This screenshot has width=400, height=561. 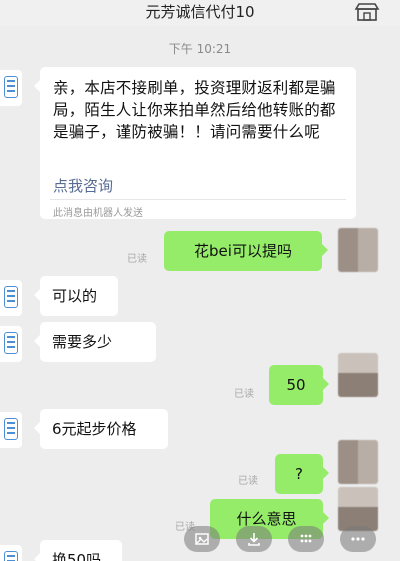 I want to click on message-timestamp: 下午 10:21, so click(x=200, y=49).